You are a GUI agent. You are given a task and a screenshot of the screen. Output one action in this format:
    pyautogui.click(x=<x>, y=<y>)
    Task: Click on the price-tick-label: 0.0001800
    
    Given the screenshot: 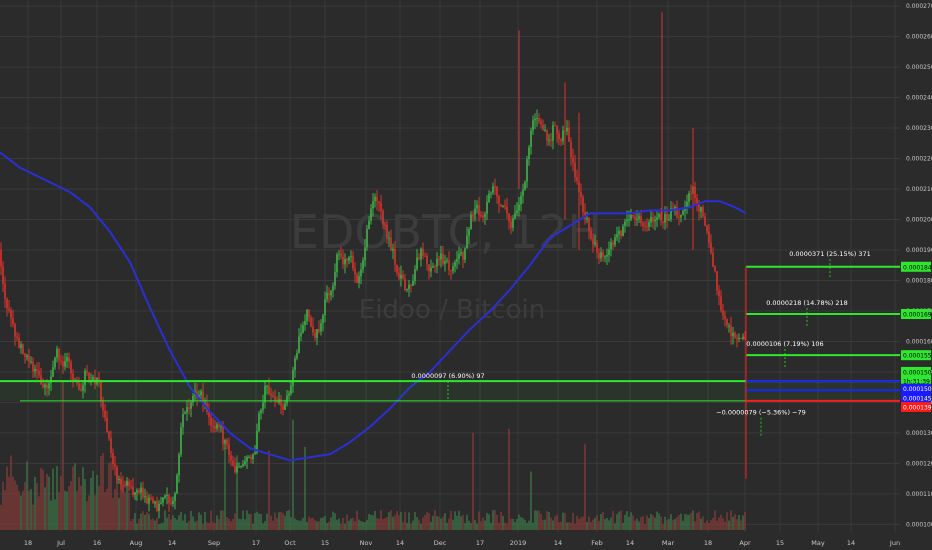 What is the action you would take?
    pyautogui.click(x=919, y=280)
    